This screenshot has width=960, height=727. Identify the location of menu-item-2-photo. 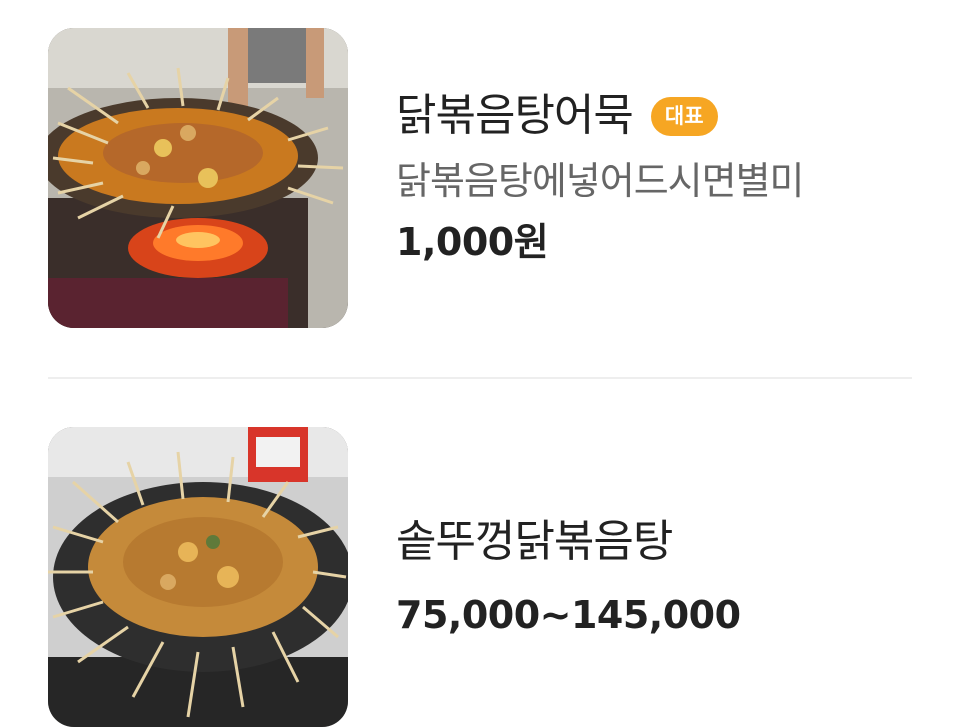
(198, 577).